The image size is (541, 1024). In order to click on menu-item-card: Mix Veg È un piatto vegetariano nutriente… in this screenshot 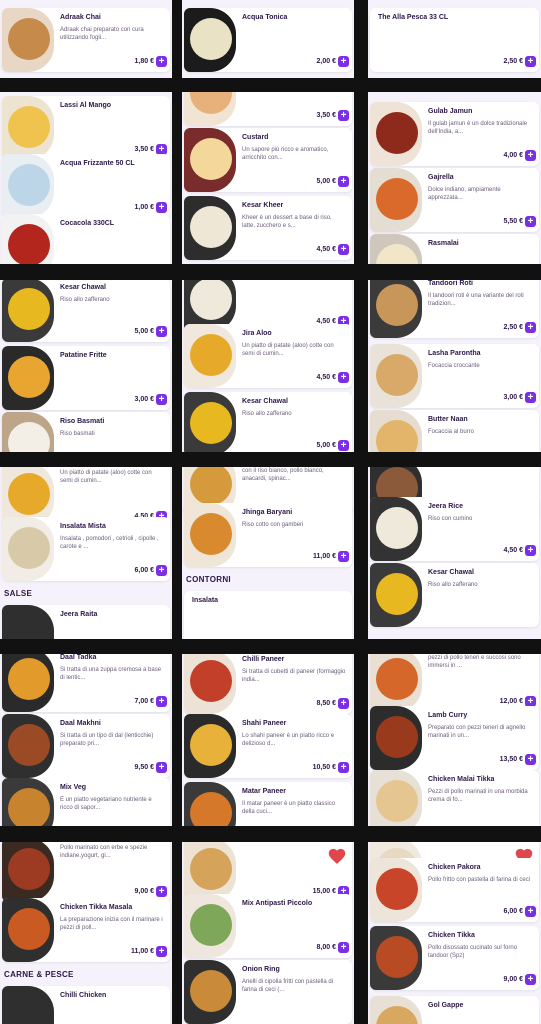, I will do `click(86, 802)`.